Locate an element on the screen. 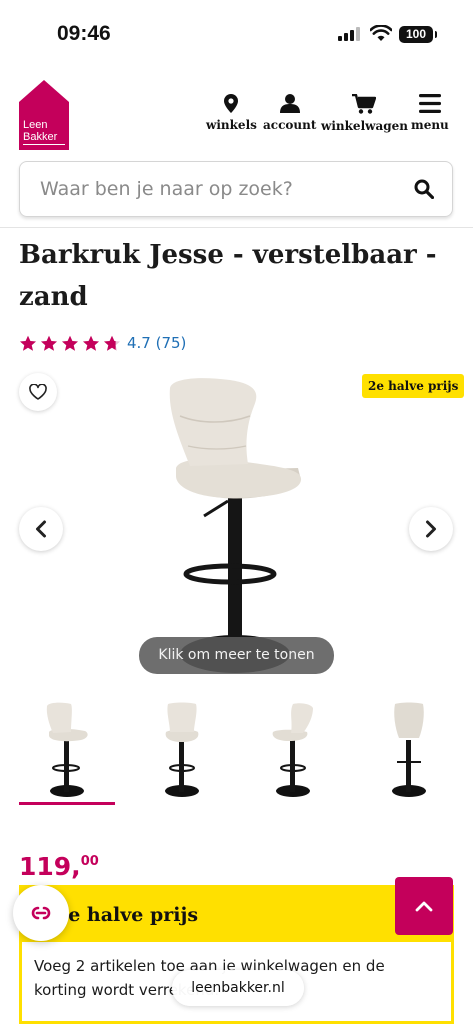 The width and height of the screenshot is (473, 1024). thumbnail-strip is located at coordinates (239, 753).